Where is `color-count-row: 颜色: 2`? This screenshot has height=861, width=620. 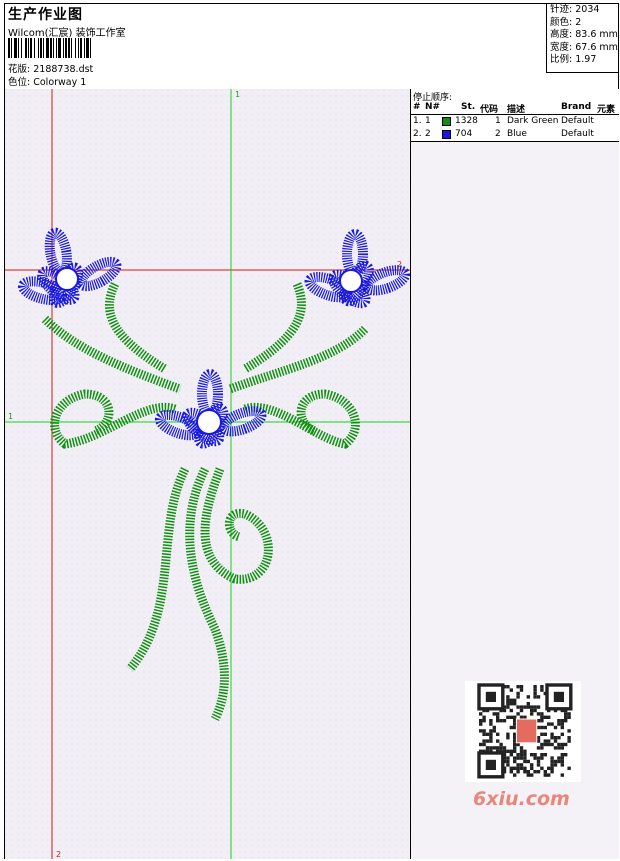
color-count-row: 颜色: 2 is located at coordinates (584, 23).